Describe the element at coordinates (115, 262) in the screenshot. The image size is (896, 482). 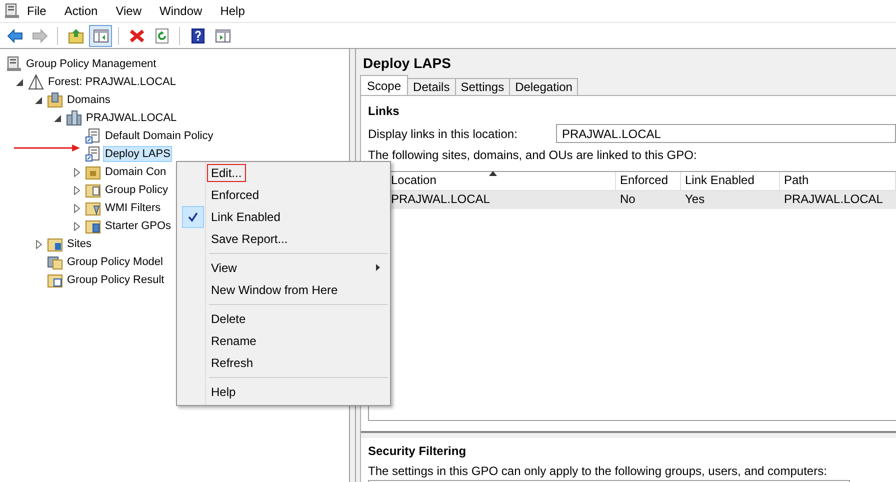
I see `tree-item: Group Policy Model` at that location.